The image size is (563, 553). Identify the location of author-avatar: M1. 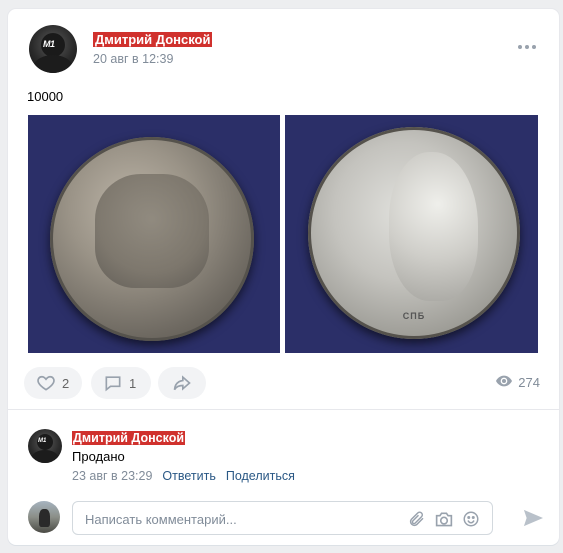
(53, 49).